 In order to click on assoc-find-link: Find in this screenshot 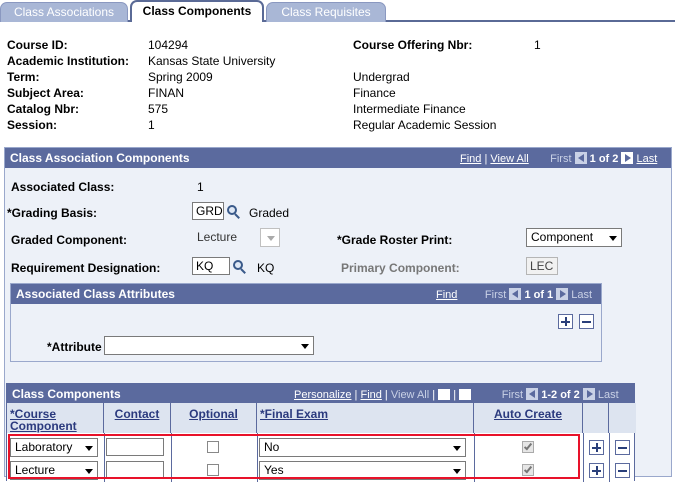, I will do `click(470, 159)`.